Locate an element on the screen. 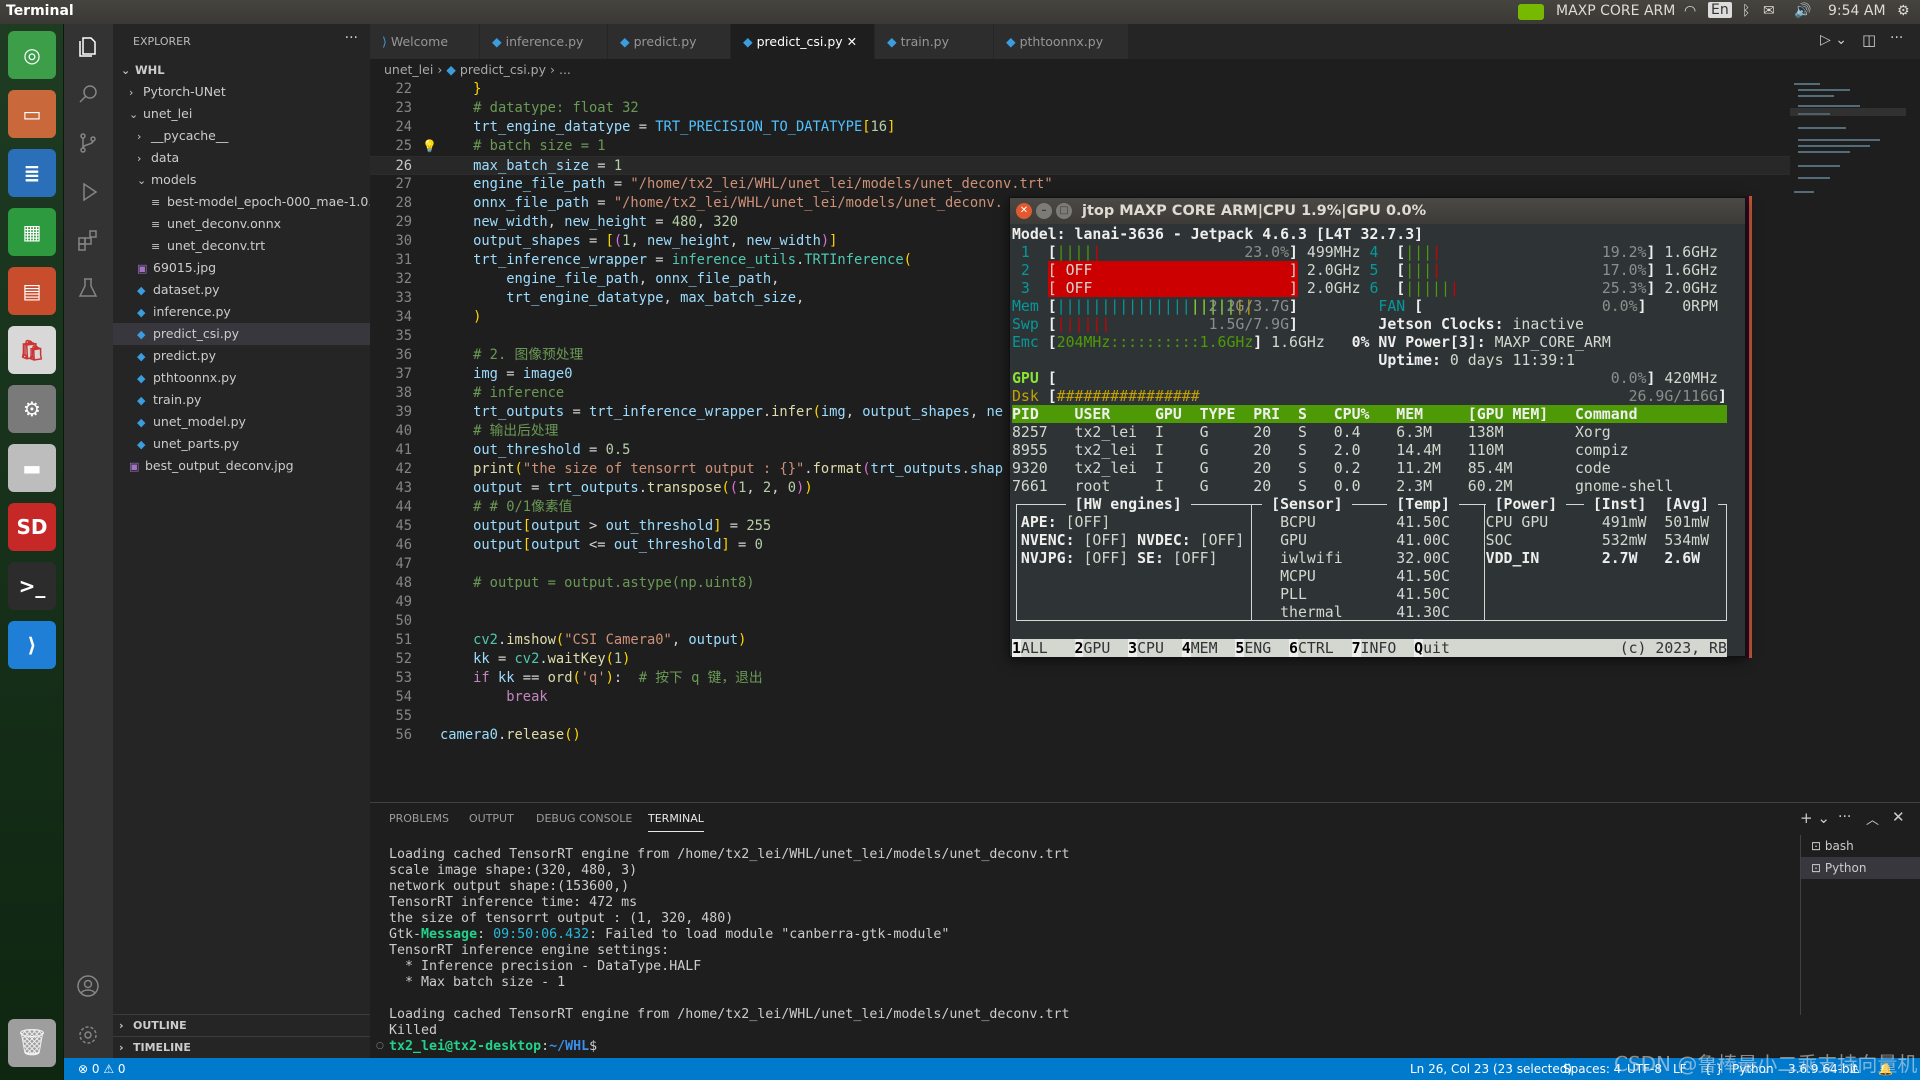 The width and height of the screenshot is (1920, 1080). lightbulb-icon: 💡 is located at coordinates (429, 146).